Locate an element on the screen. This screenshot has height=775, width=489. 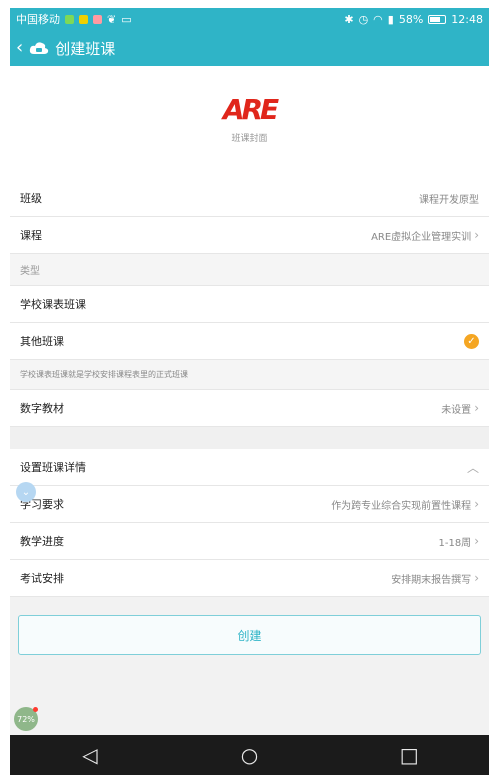
textbook-label: 数字教材 is located at coordinates (42, 408).